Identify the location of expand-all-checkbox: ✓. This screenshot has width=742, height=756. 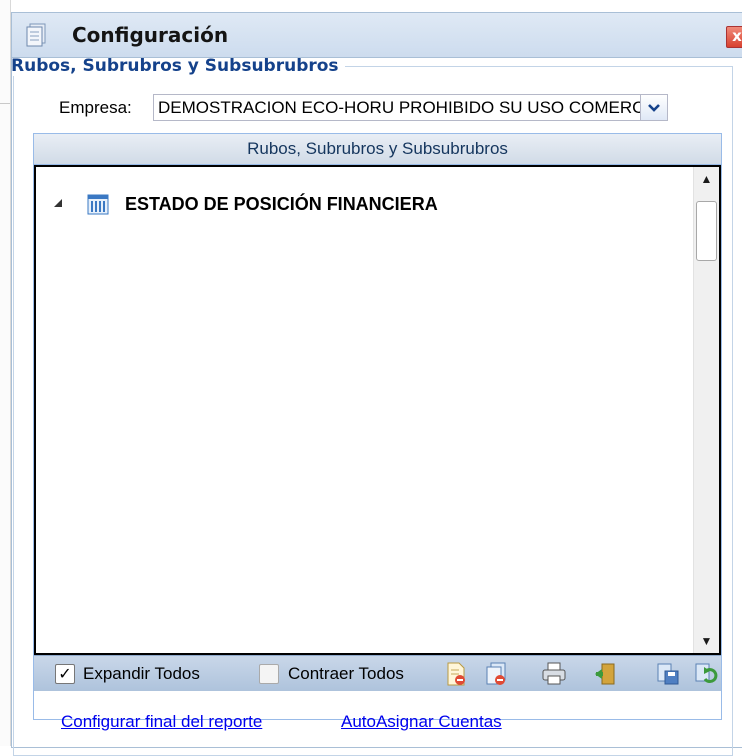
(65, 674).